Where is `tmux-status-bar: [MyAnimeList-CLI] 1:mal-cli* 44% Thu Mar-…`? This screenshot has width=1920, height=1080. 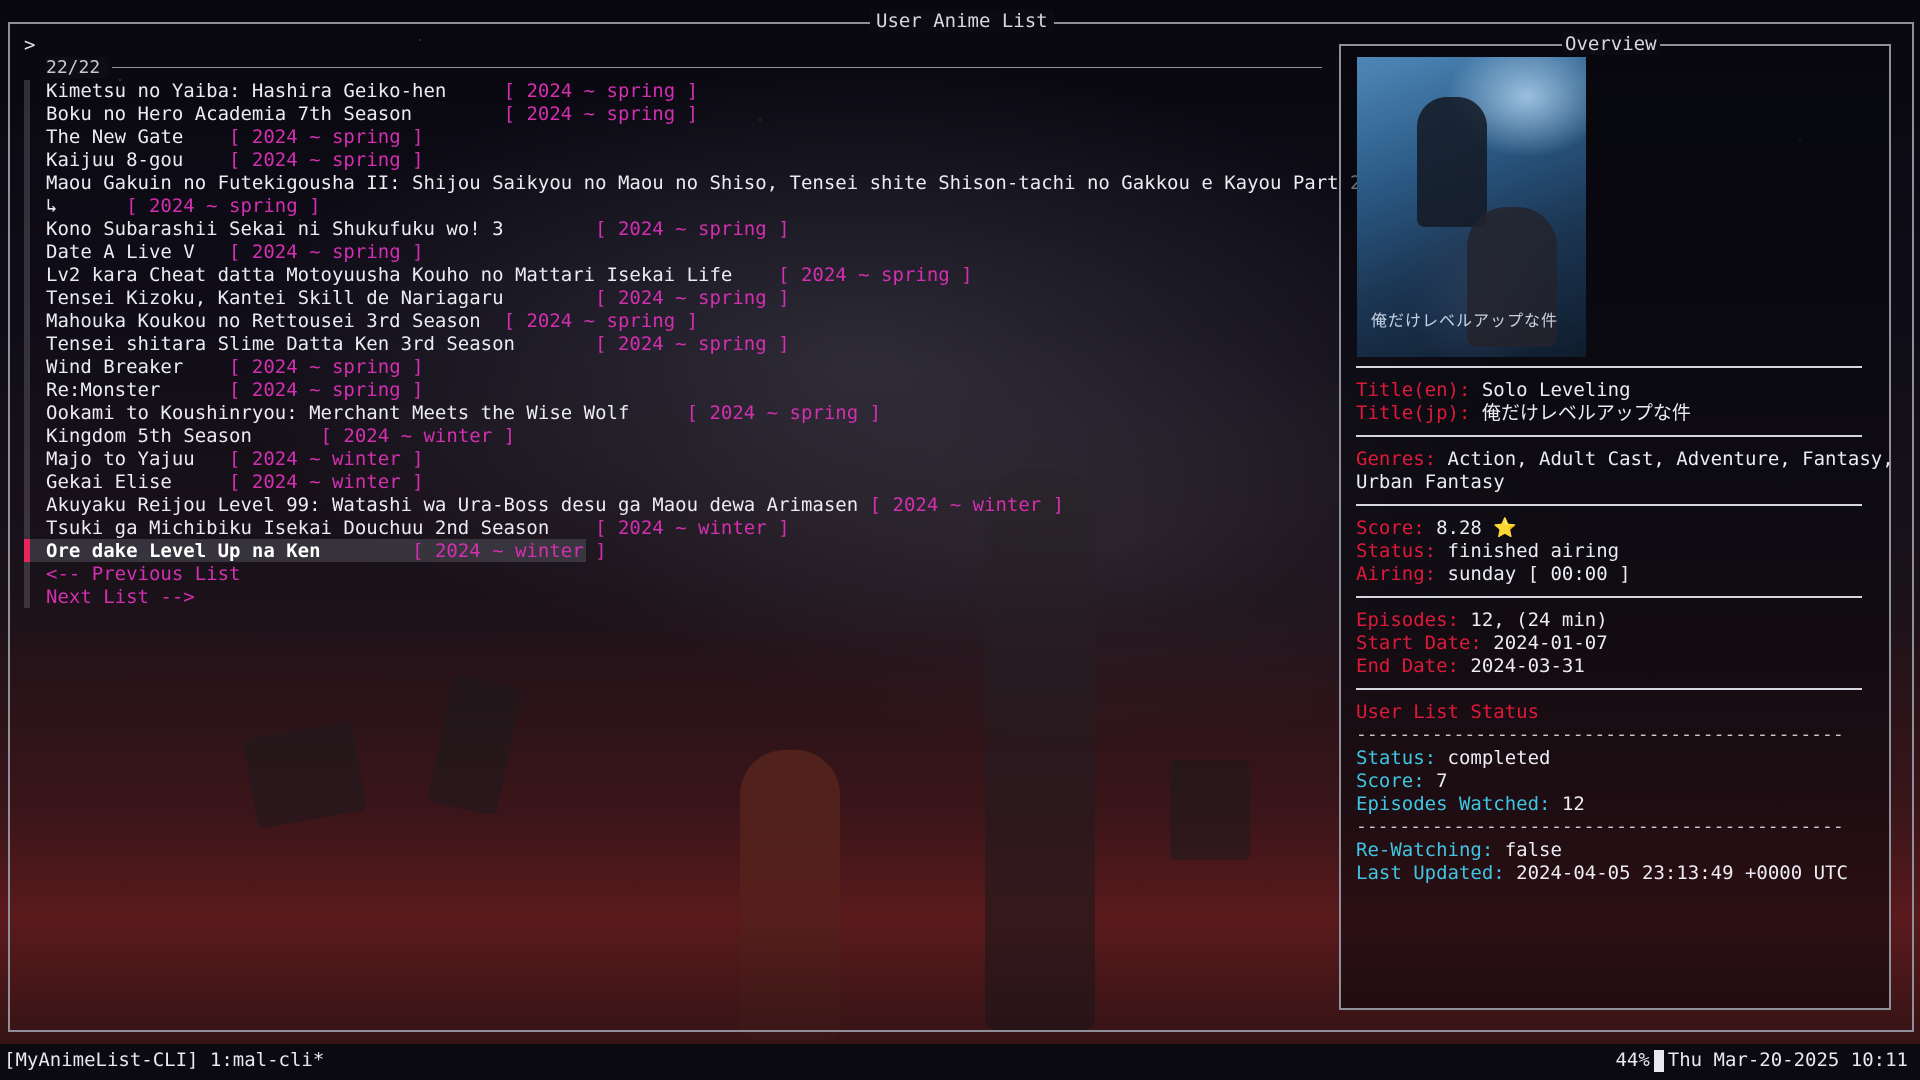 tmux-status-bar: [MyAnimeList-CLI] 1:mal-cli* 44% Thu Mar-… is located at coordinates (960, 1062).